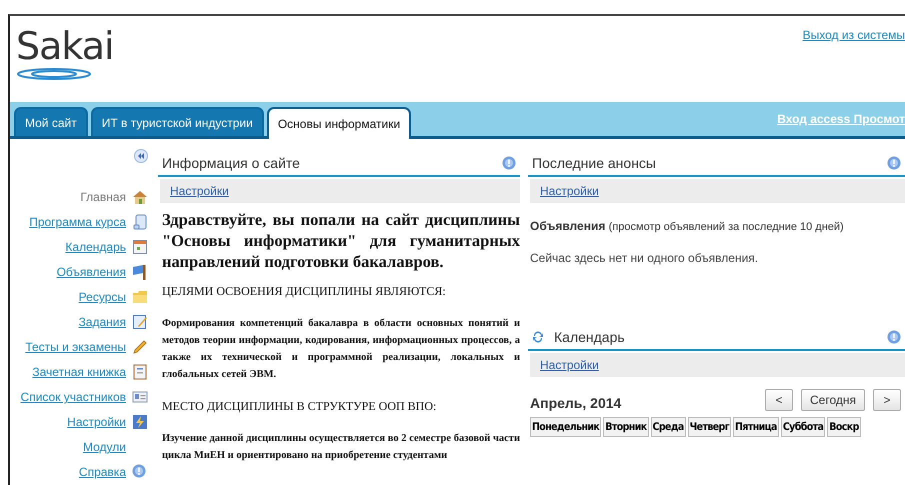 This screenshot has height=485, width=905. I want to click on nav-link: Настройки, so click(96, 422).